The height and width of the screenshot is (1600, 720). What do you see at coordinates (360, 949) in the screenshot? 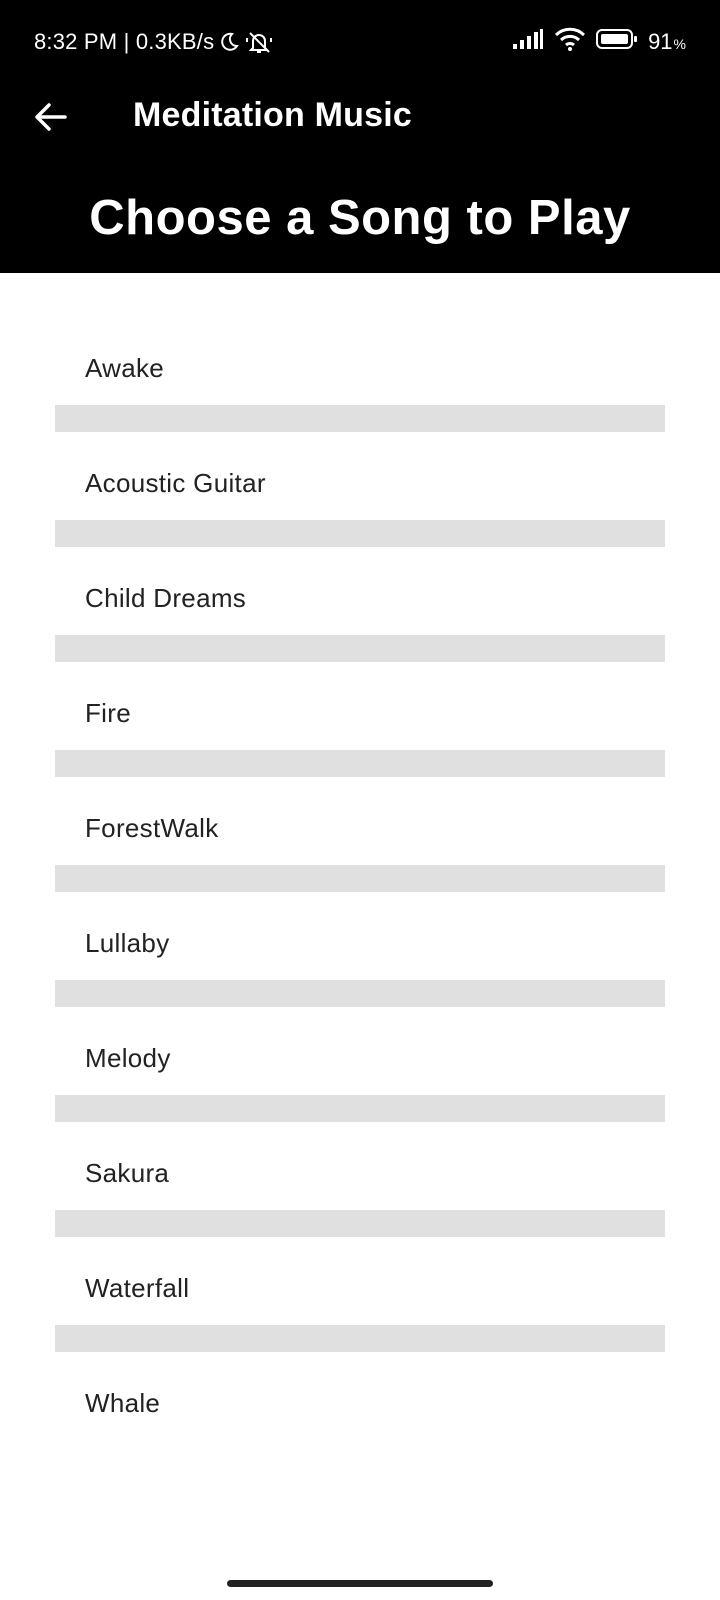
I see `song-item-lullaby: Lullaby` at bounding box center [360, 949].